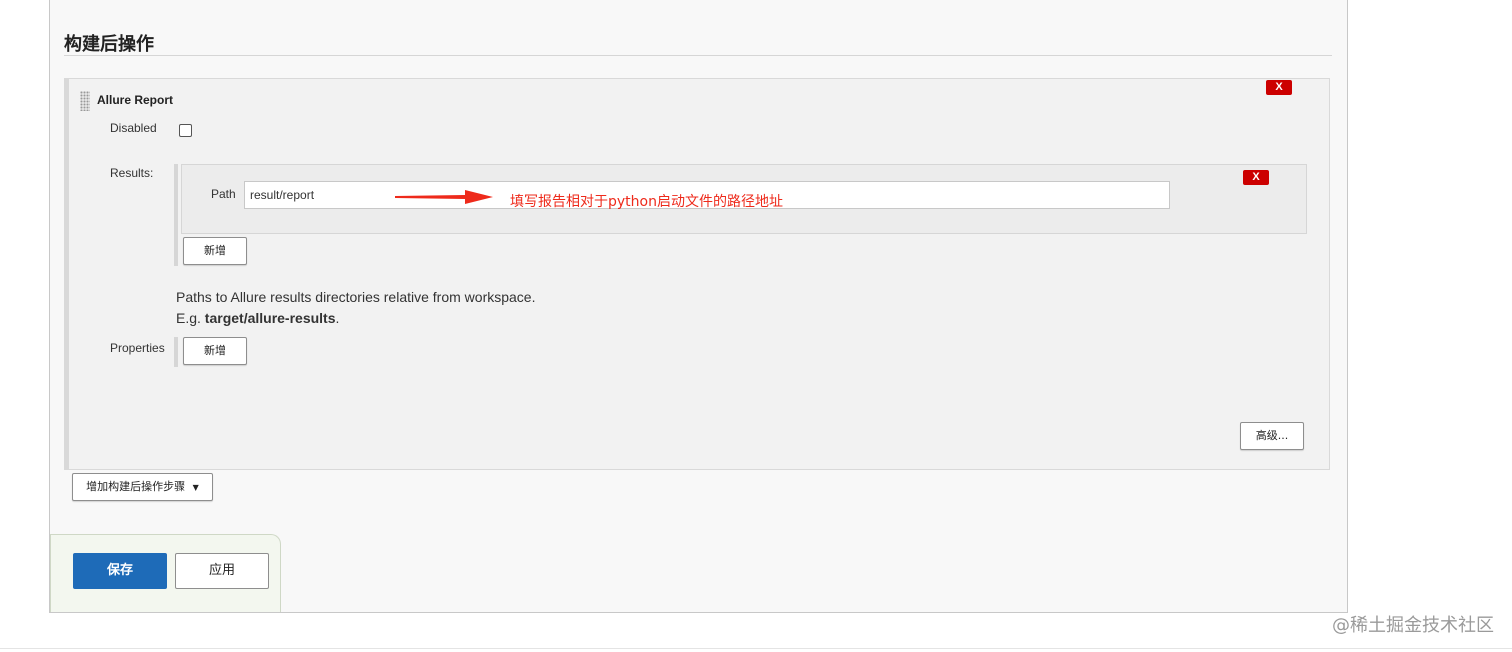 This screenshot has width=1512, height=652. Describe the element at coordinates (109, 44) in the screenshot. I see `section-title: 构建后操作` at that location.